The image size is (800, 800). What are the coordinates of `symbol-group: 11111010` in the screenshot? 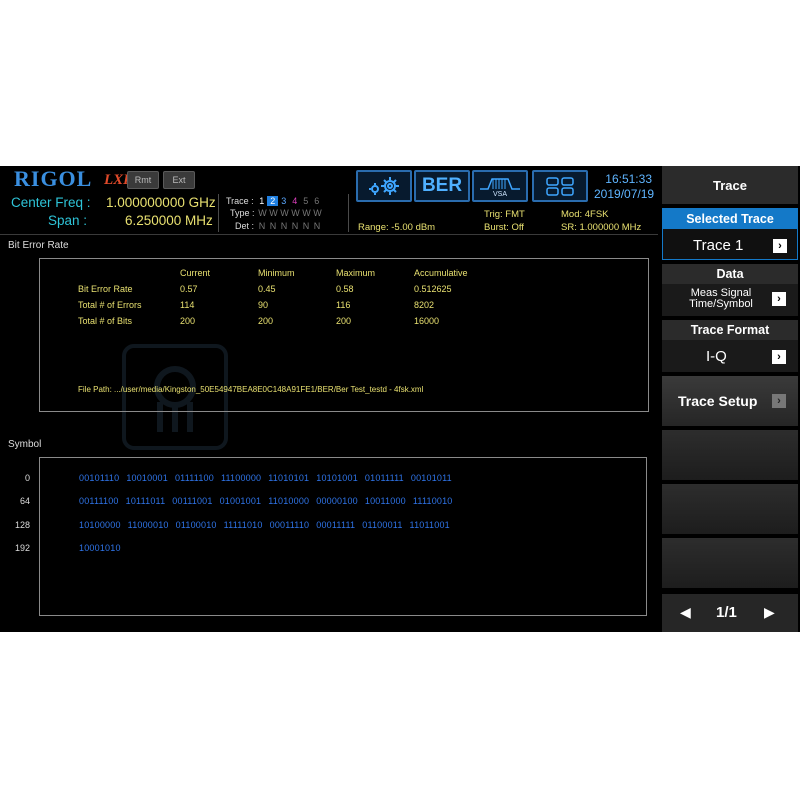 It's located at (243, 525).